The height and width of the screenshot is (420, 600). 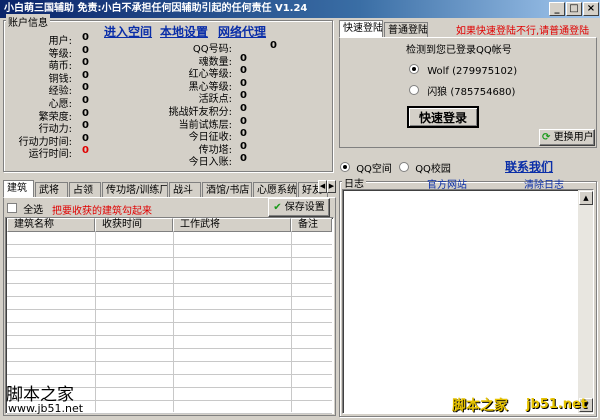 What do you see at coordinates (406, 30) in the screenshot?
I see `tab-normal-login: 普通登陆` at bounding box center [406, 30].